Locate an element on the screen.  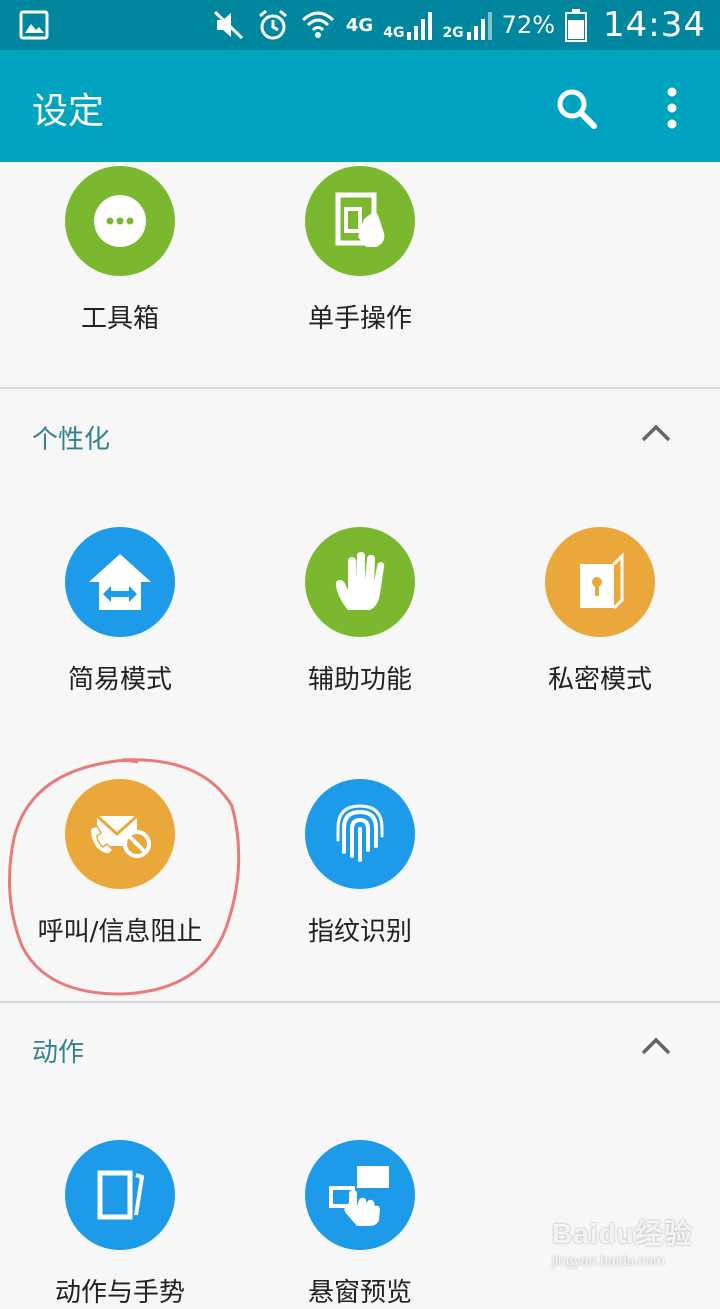
tile-motion-gestures: 动作与手势 is located at coordinates (120, 1224).